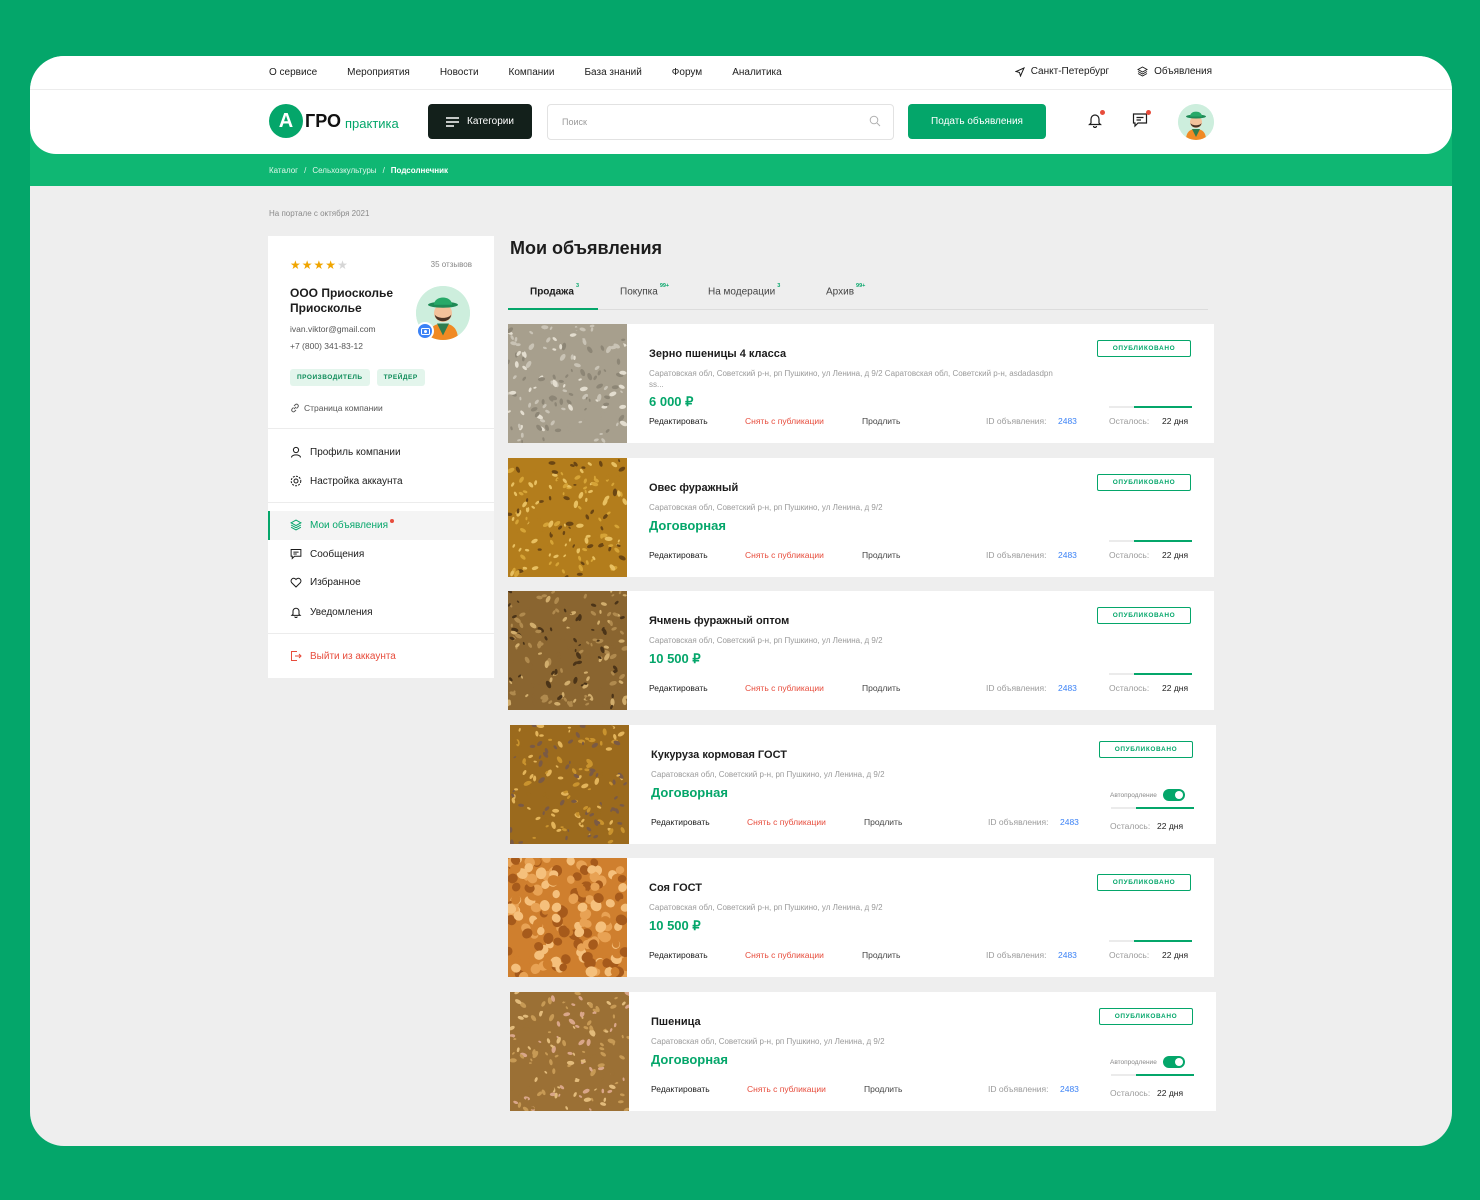  Describe the element at coordinates (1174, 71) in the screenshot. I see `ads-link: Объявления` at that location.